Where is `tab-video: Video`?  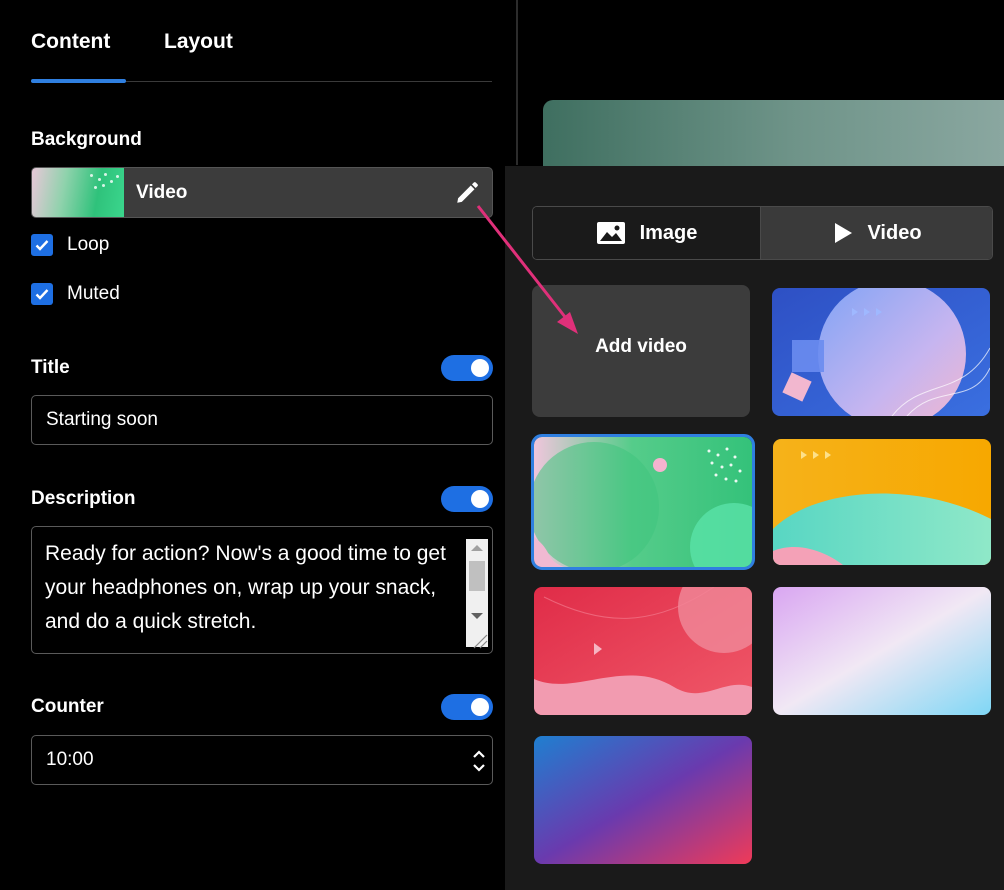 tab-video: Video is located at coordinates (876, 233).